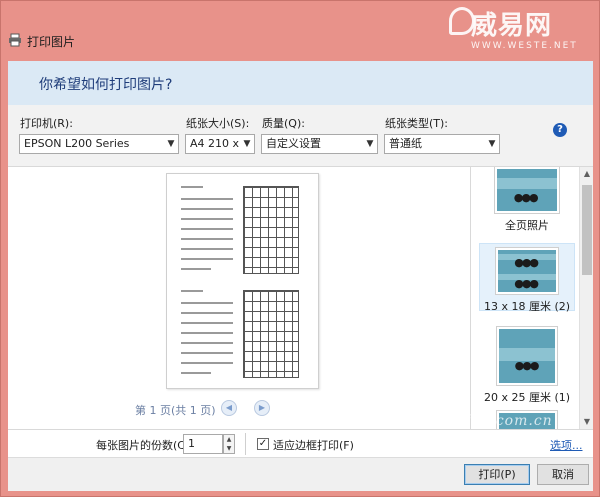 The image size is (600, 497). I want to click on paper-type-value: 普通纸, so click(405, 143).